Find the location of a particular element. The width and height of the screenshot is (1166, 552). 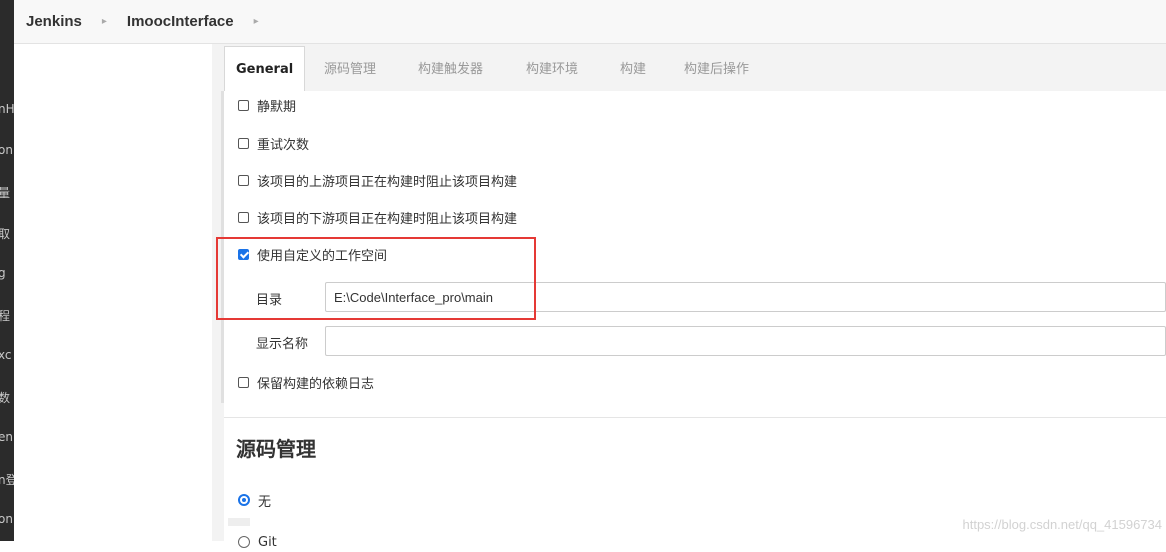

block-upstream-label: 该项目的上游项目正在构建时阻止该项目构建 is located at coordinates (387, 182).